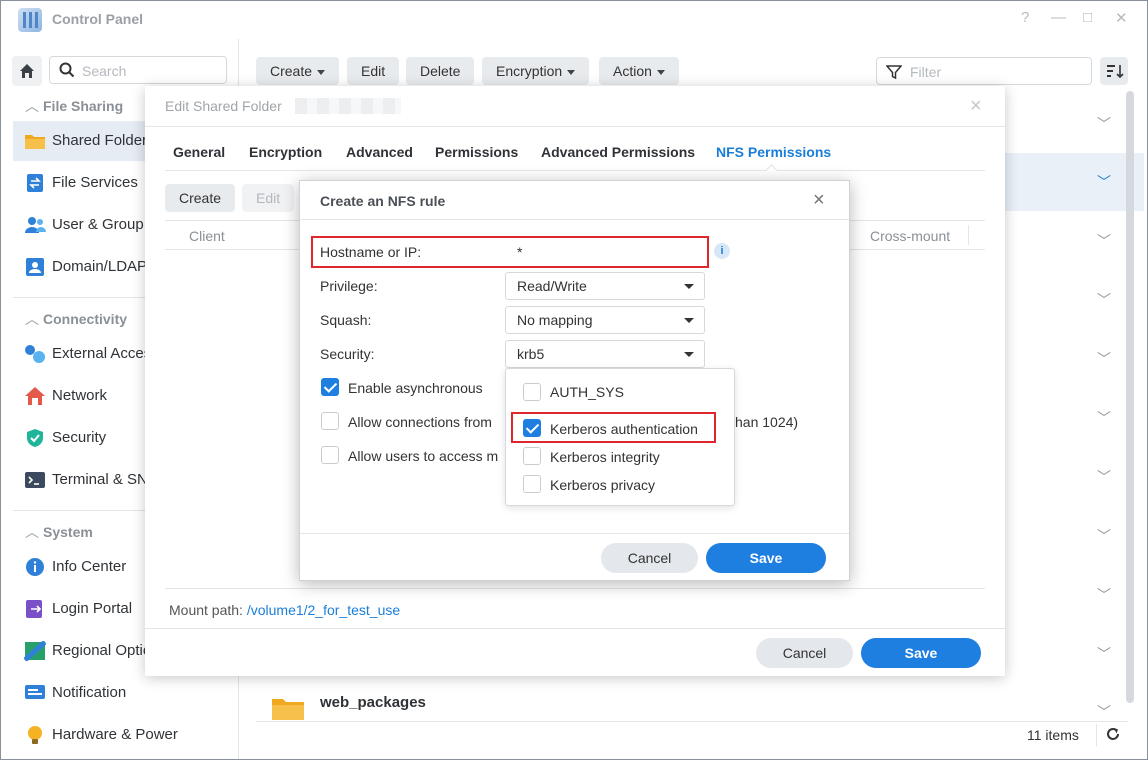  I want to click on shield-icon, so click(35, 438).